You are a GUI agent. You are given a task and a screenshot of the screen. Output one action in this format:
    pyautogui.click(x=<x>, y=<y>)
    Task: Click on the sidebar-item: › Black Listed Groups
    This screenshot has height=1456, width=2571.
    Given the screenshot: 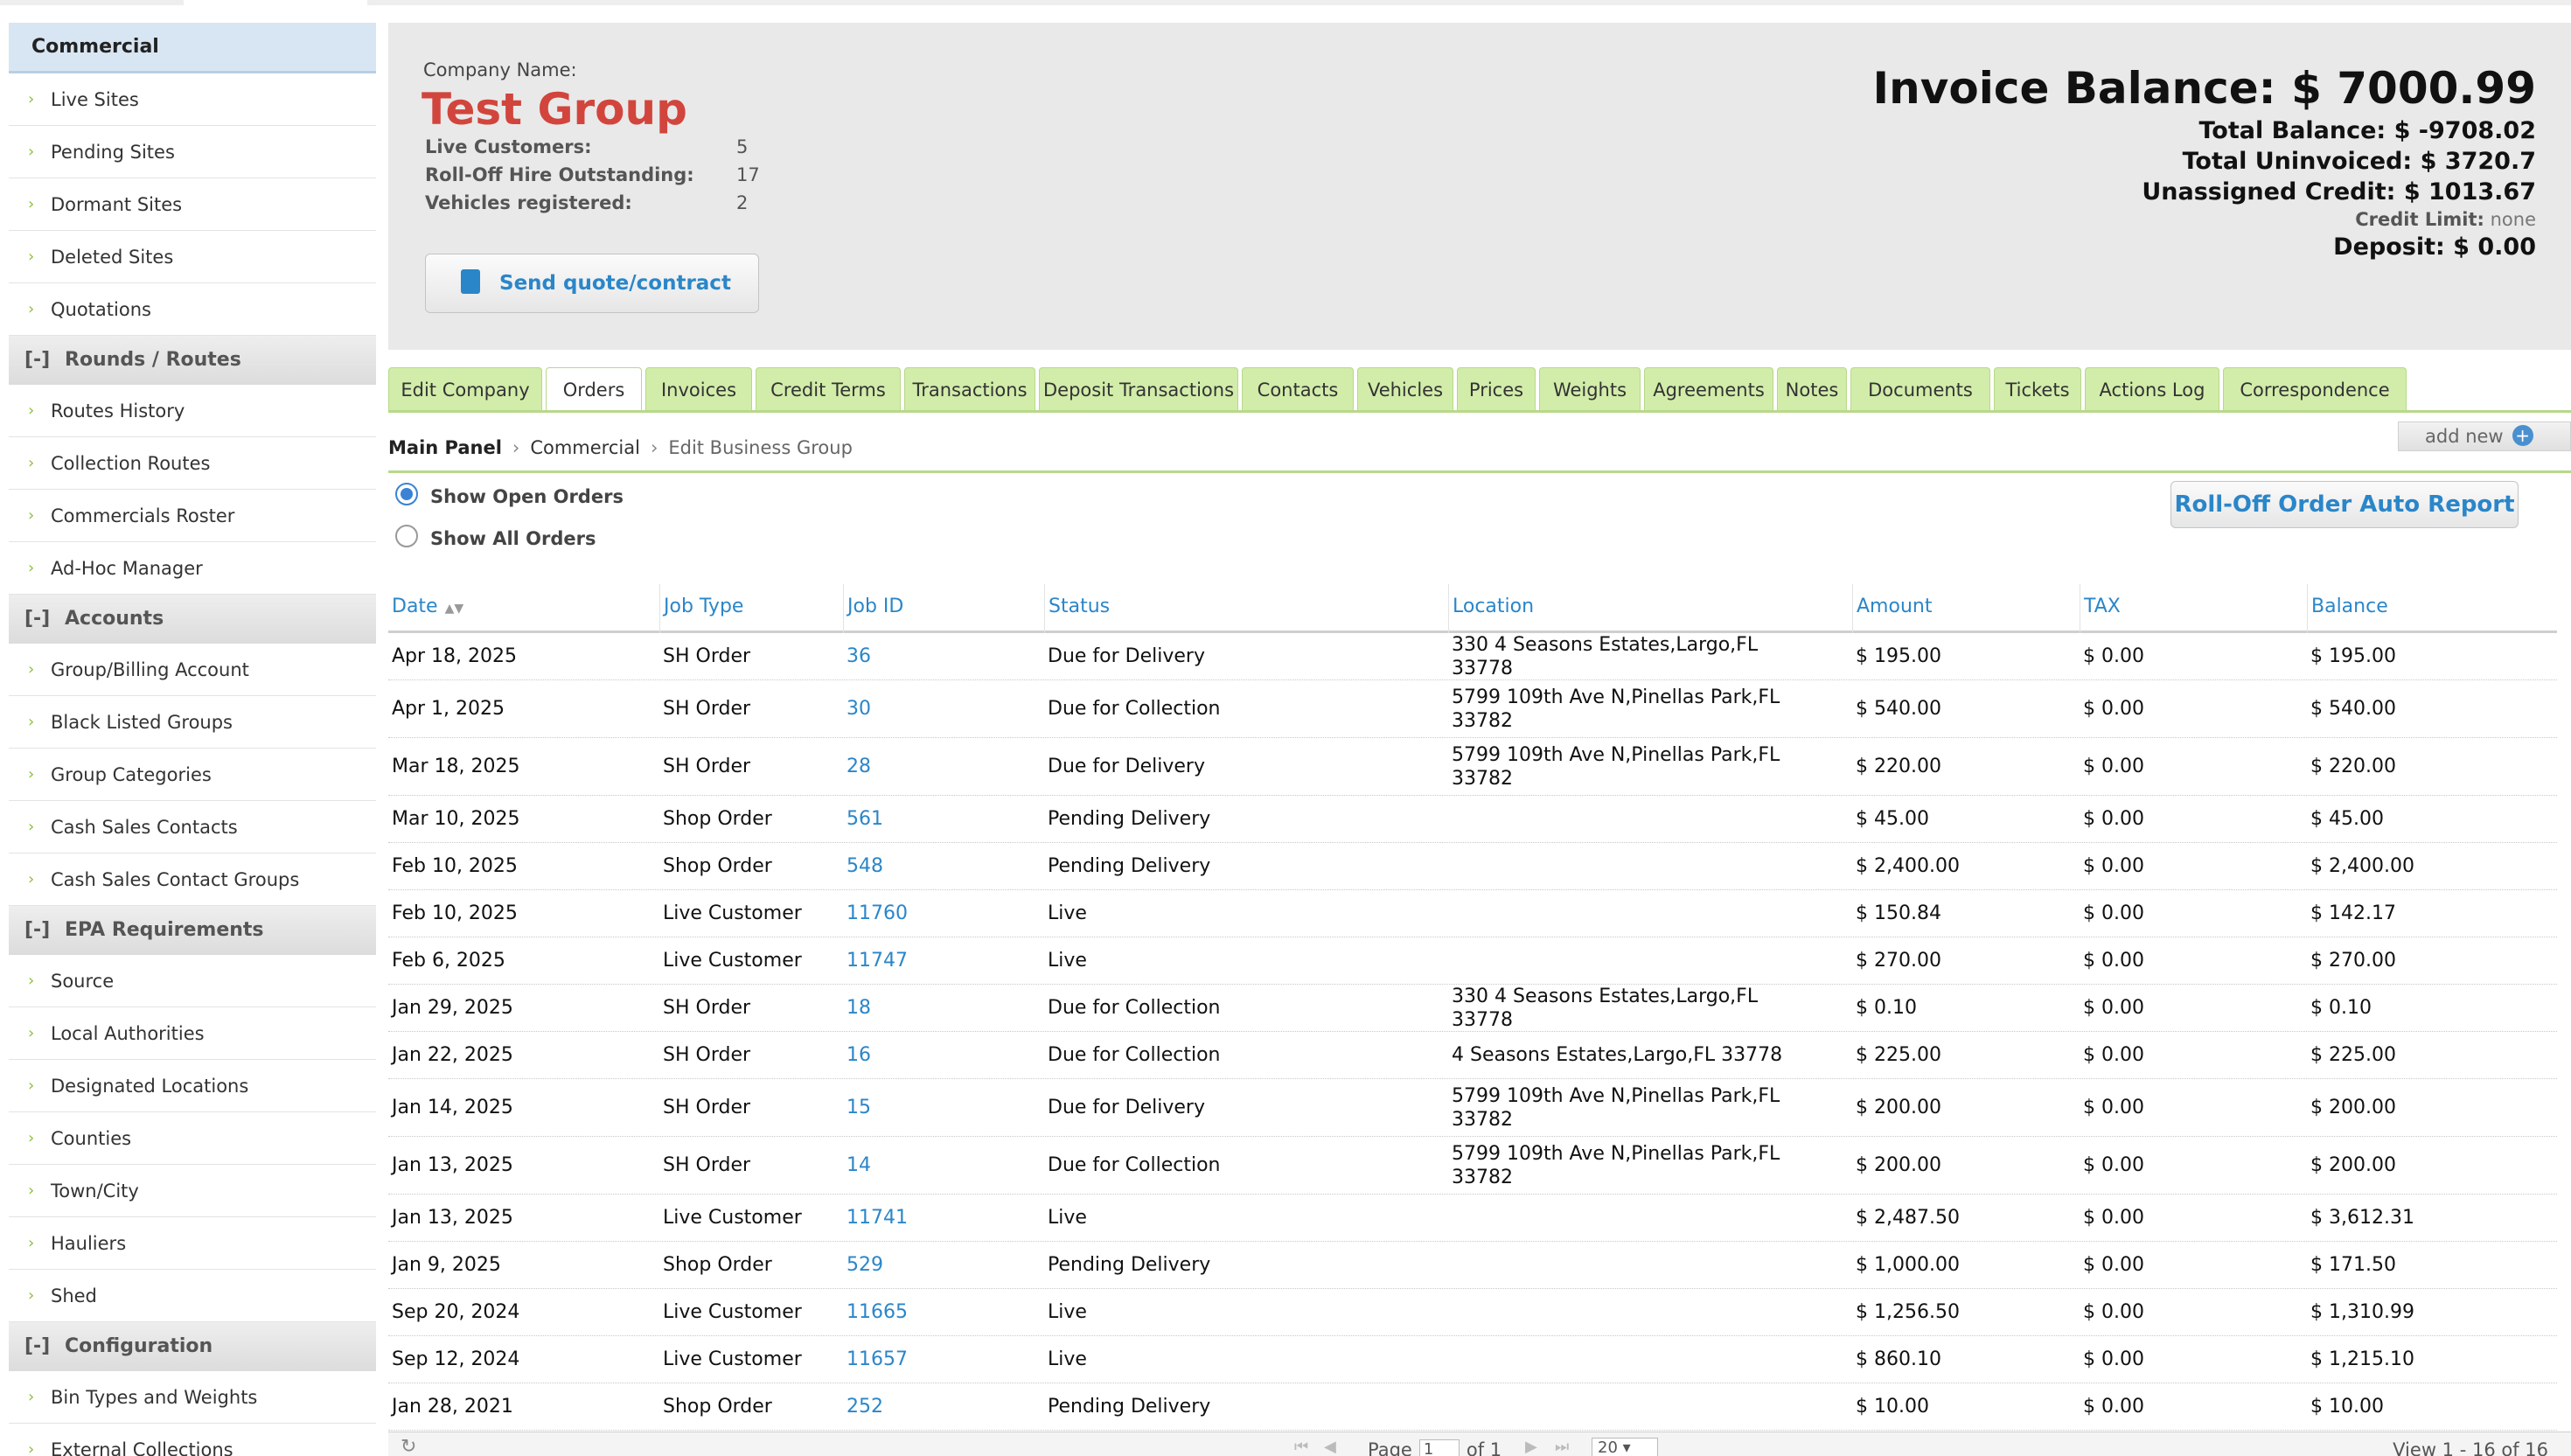 What is the action you would take?
    pyautogui.click(x=192, y=722)
    